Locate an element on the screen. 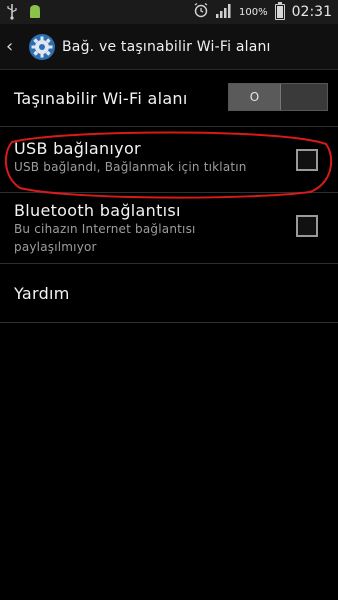  alarm-icon is located at coordinates (201, 12).